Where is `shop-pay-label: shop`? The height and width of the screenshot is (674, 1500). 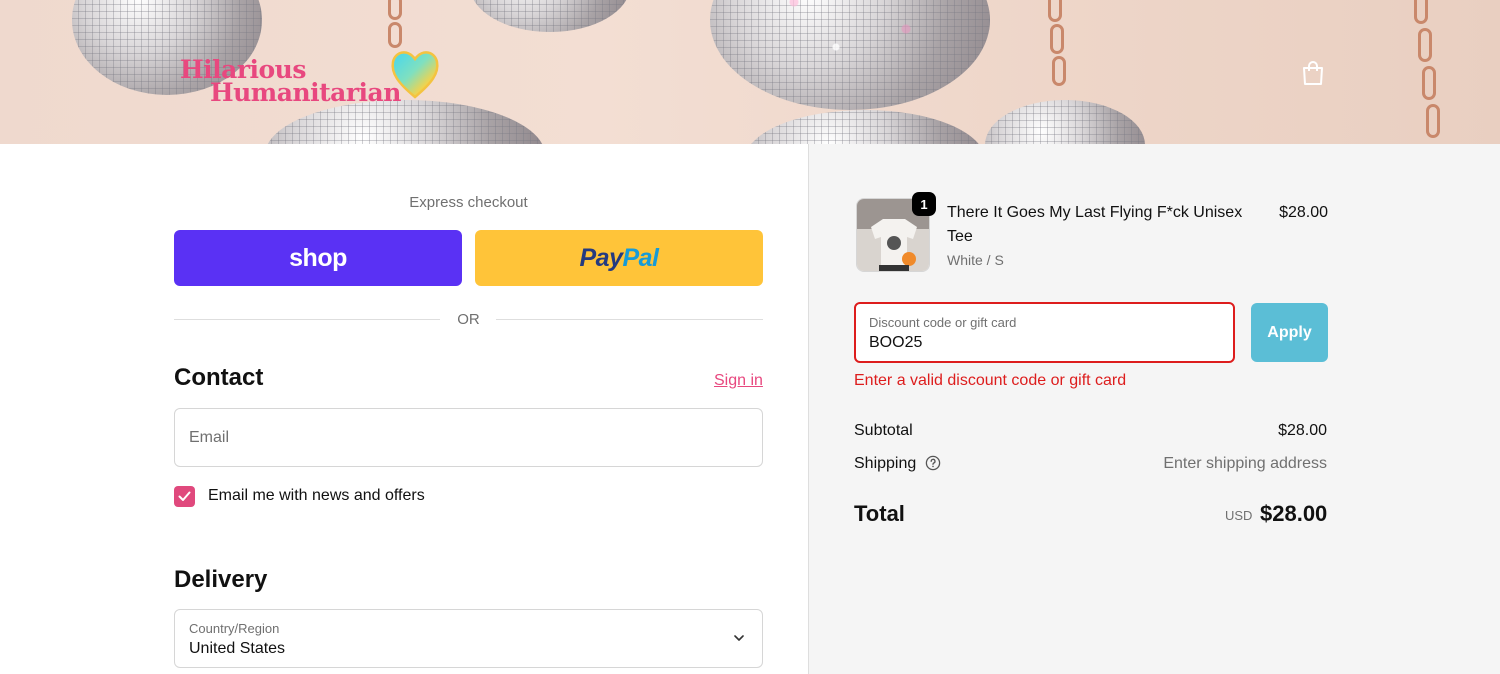
shop-pay-label: shop is located at coordinates (318, 257).